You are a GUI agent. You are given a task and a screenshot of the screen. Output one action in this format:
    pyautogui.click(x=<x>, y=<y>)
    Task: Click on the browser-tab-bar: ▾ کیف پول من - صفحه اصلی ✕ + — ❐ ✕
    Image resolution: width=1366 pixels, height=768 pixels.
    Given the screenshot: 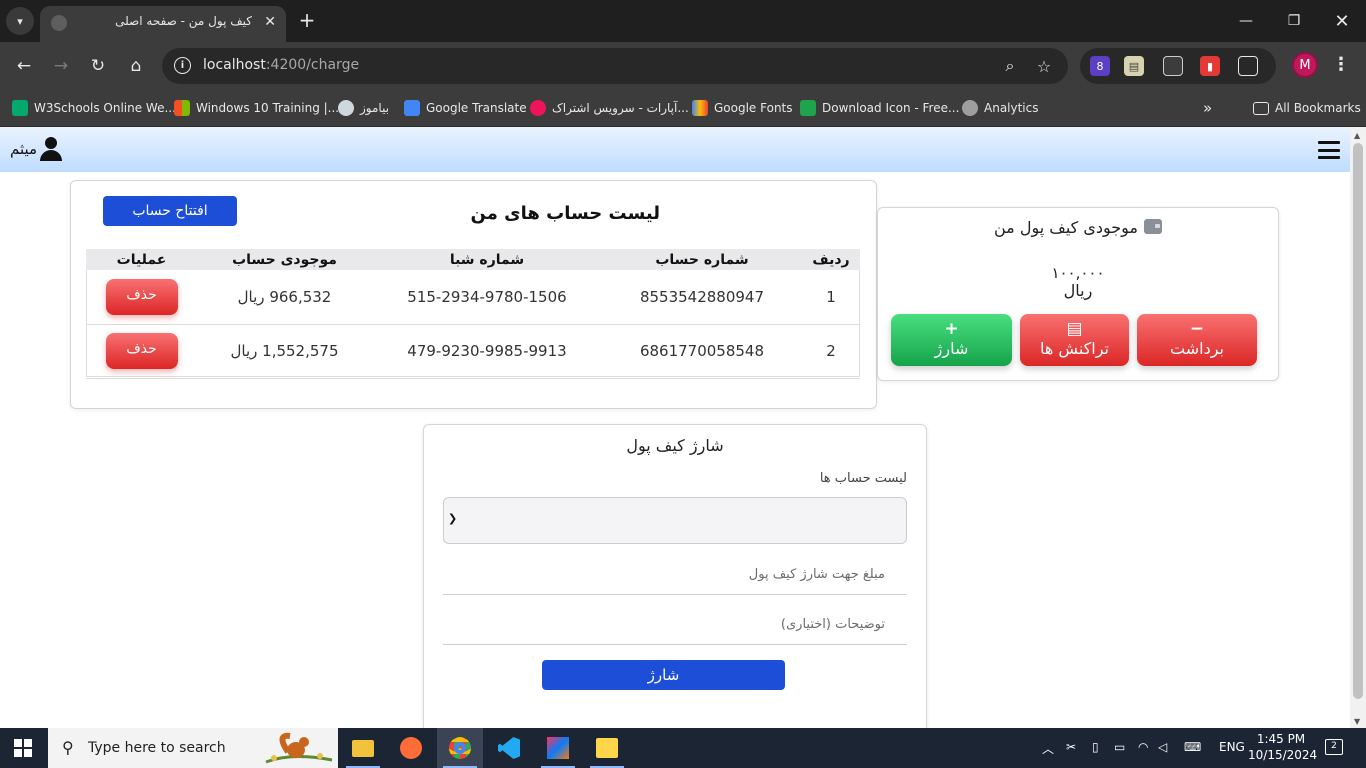 What is the action you would take?
    pyautogui.click(x=683, y=21)
    